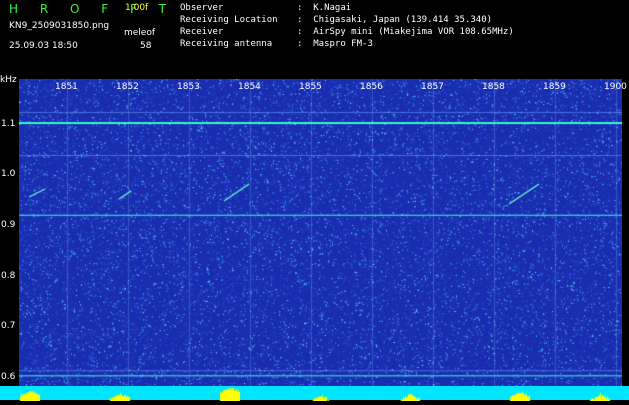 The image size is (629, 405). Describe the element at coordinates (59, 26) in the screenshot. I see `file-name: KN9_2509031850.png` at that location.